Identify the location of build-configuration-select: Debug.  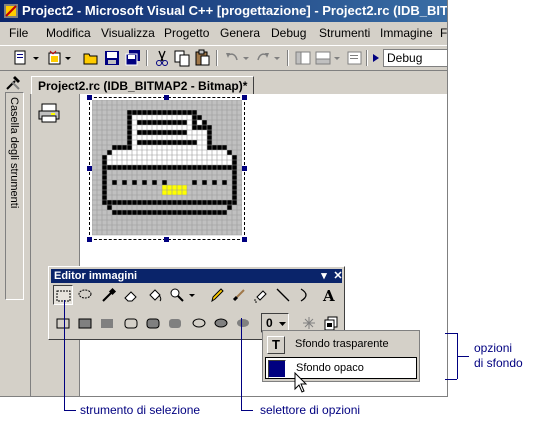
(415, 58).